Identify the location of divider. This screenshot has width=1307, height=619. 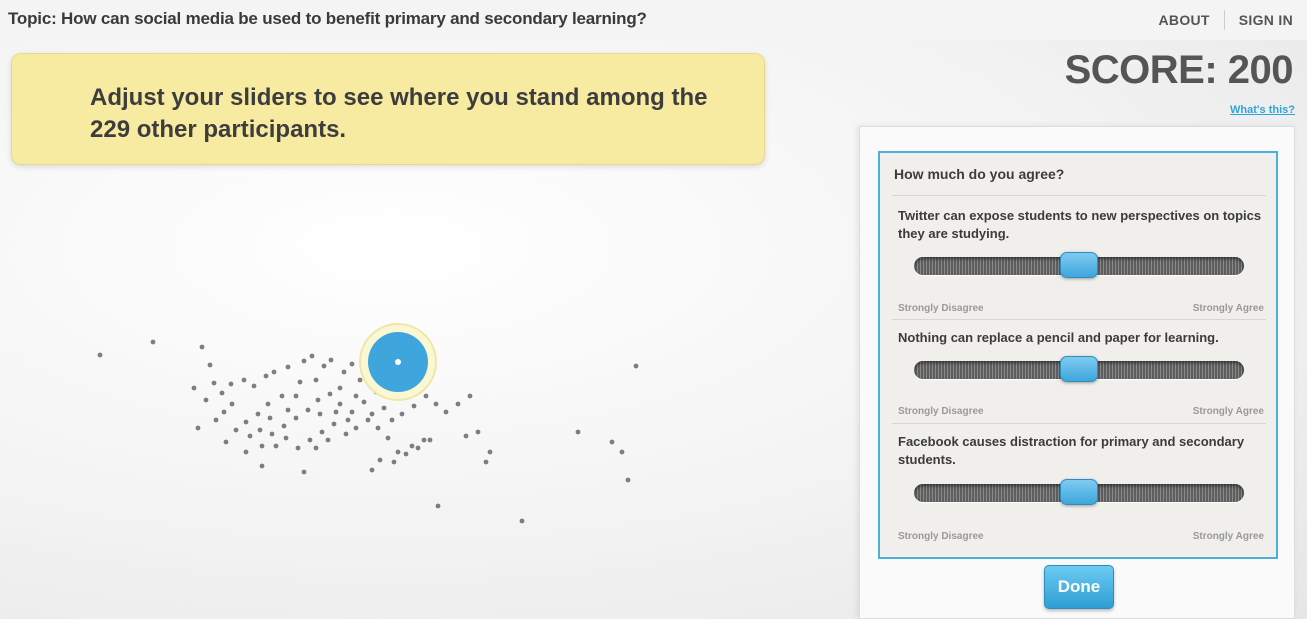
(1079, 423).